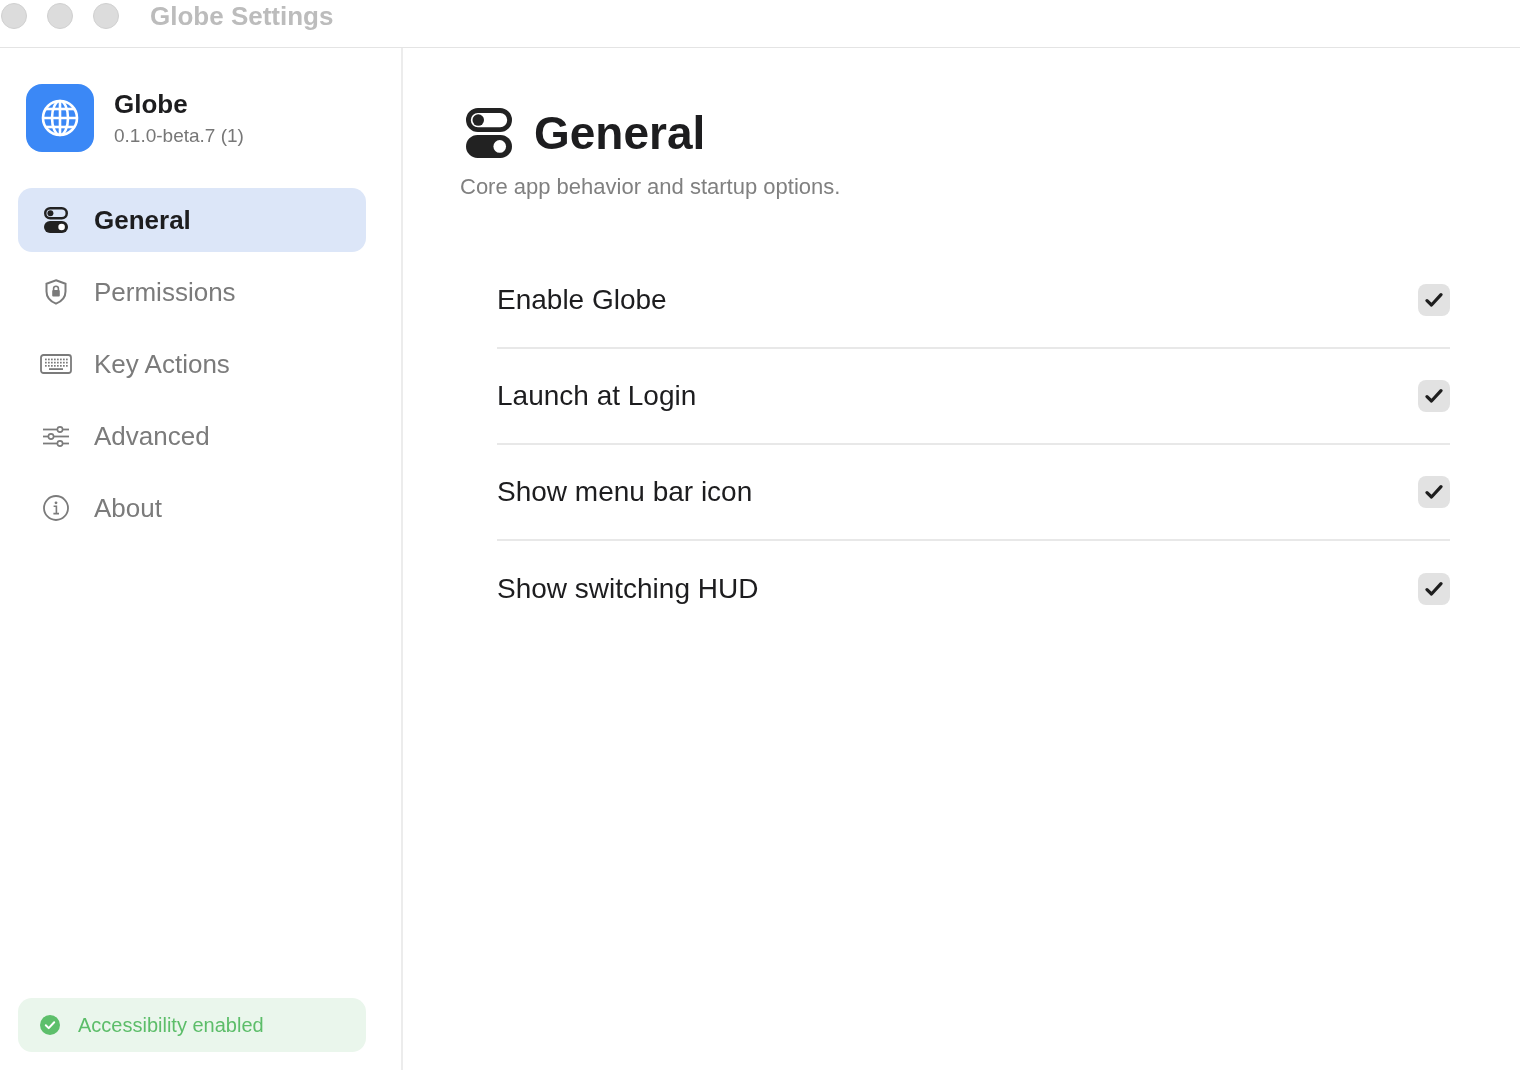  What do you see at coordinates (56, 292) in the screenshot?
I see `shield-lock-icon` at bounding box center [56, 292].